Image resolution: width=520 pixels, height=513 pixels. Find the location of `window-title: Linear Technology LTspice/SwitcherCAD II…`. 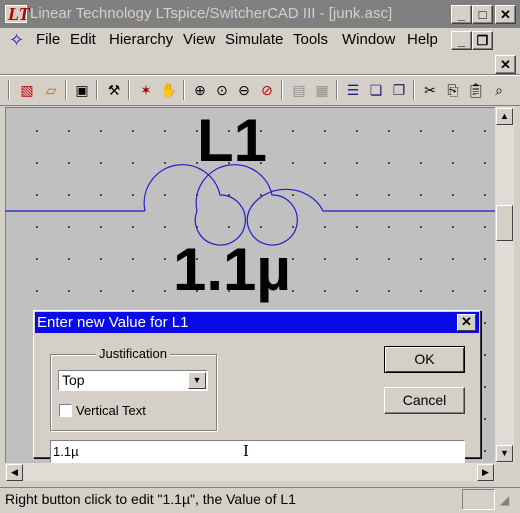

window-title: Linear Technology LTspice/SwitcherCAD II… is located at coordinates (211, 13).